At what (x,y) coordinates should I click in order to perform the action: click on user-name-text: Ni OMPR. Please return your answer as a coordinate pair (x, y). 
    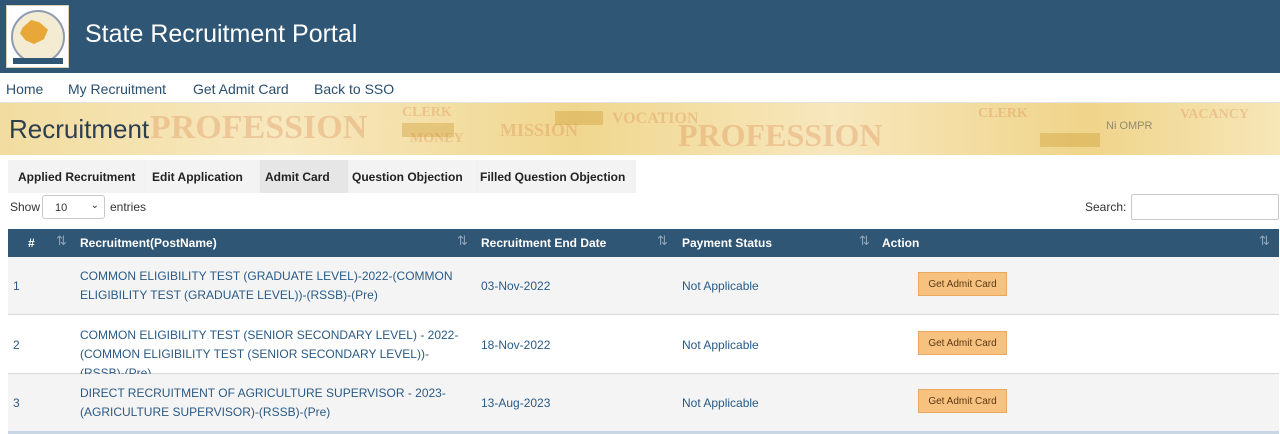
    Looking at the image, I should click on (1129, 126).